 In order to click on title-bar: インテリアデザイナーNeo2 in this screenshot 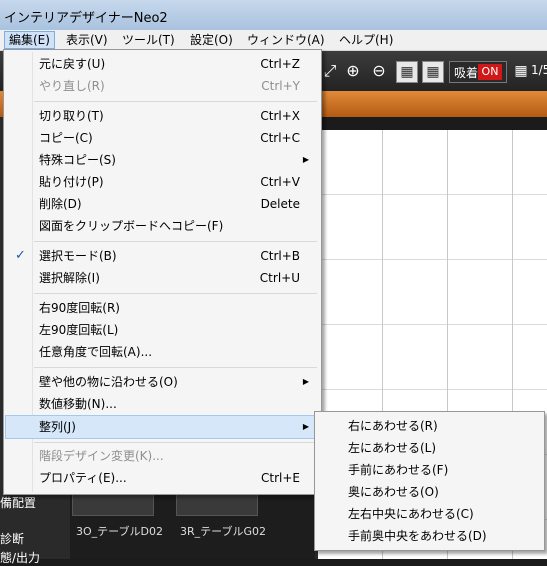, I will do `click(273, 15)`.